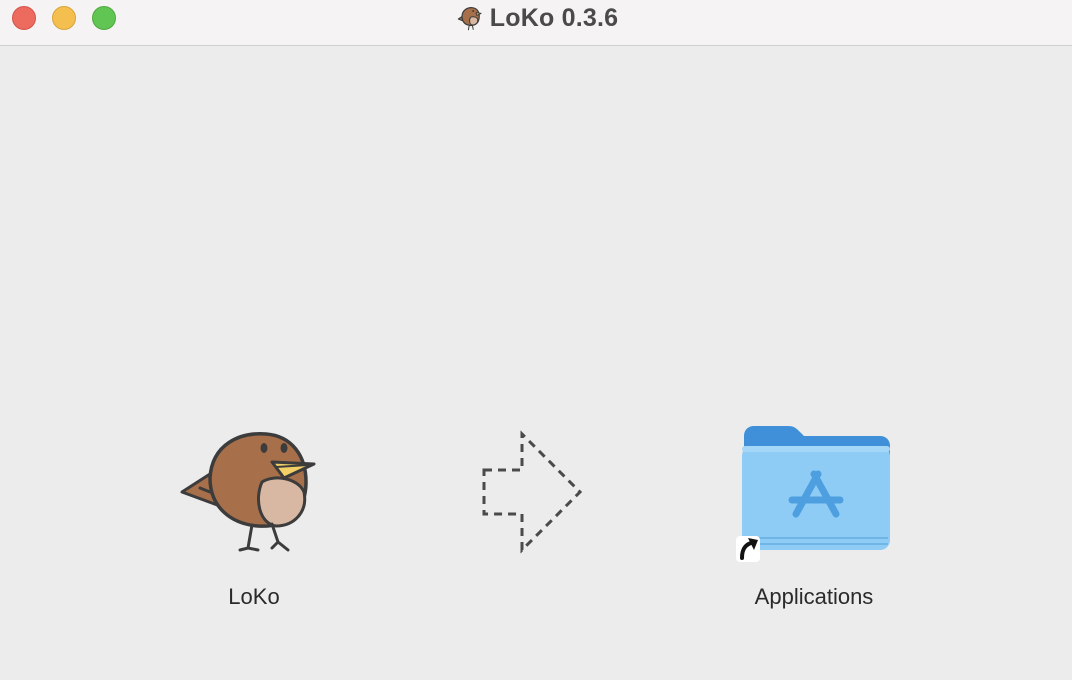 The width and height of the screenshot is (1072, 680). I want to click on alias-arrow-icon, so click(748, 549).